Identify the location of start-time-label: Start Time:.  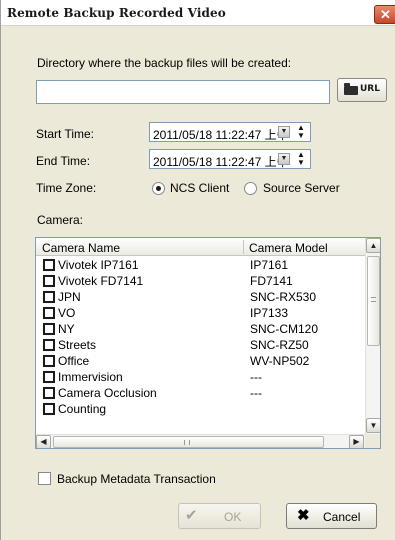
(65, 134).